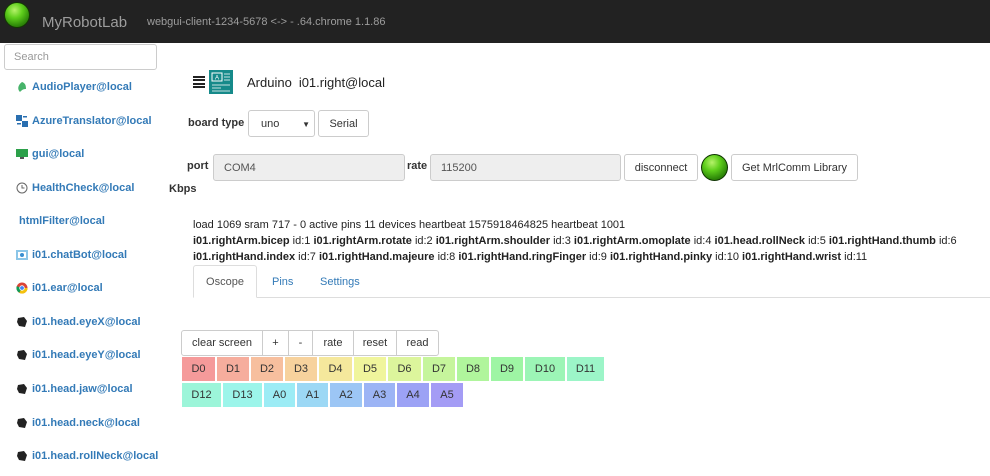 The height and width of the screenshot is (476, 990). I want to click on device-name: i01.rightArm.rotate, so click(362, 241).